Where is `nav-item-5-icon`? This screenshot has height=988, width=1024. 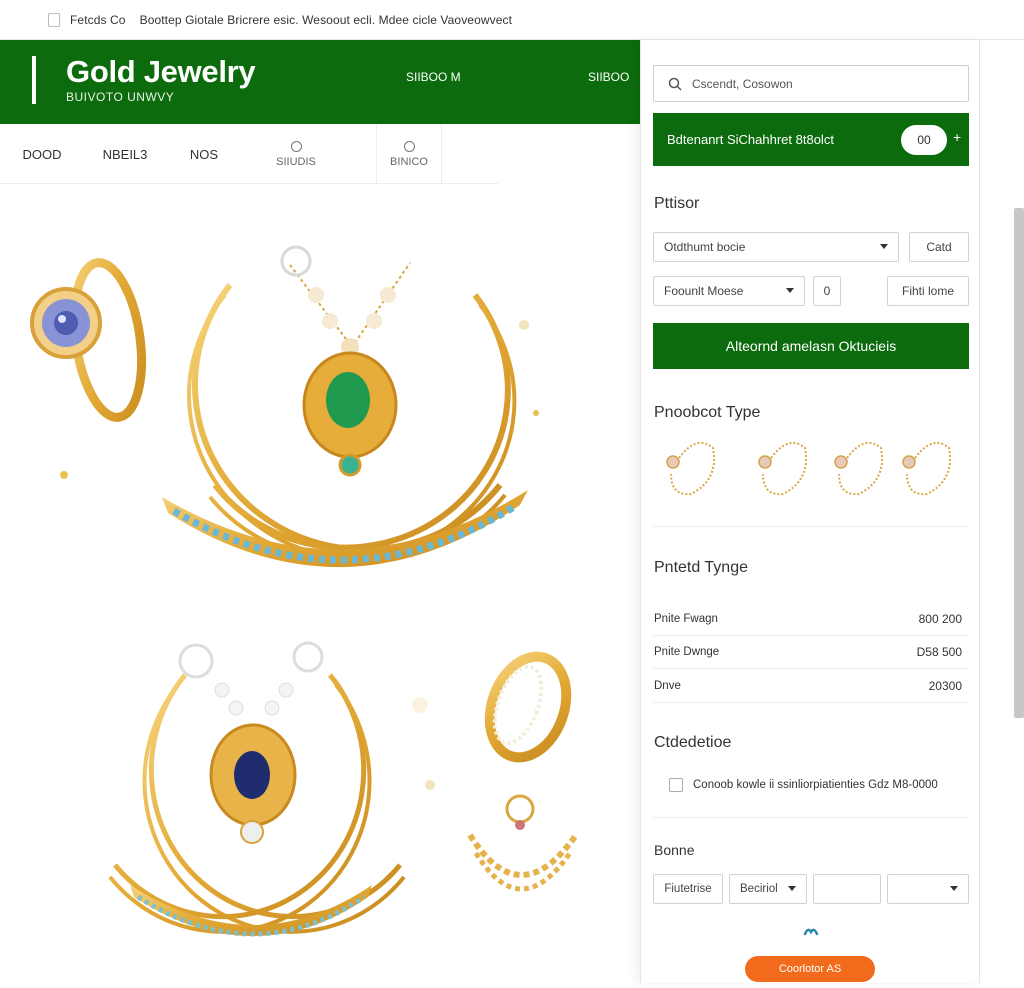
nav-item-5-icon is located at coordinates (409, 146).